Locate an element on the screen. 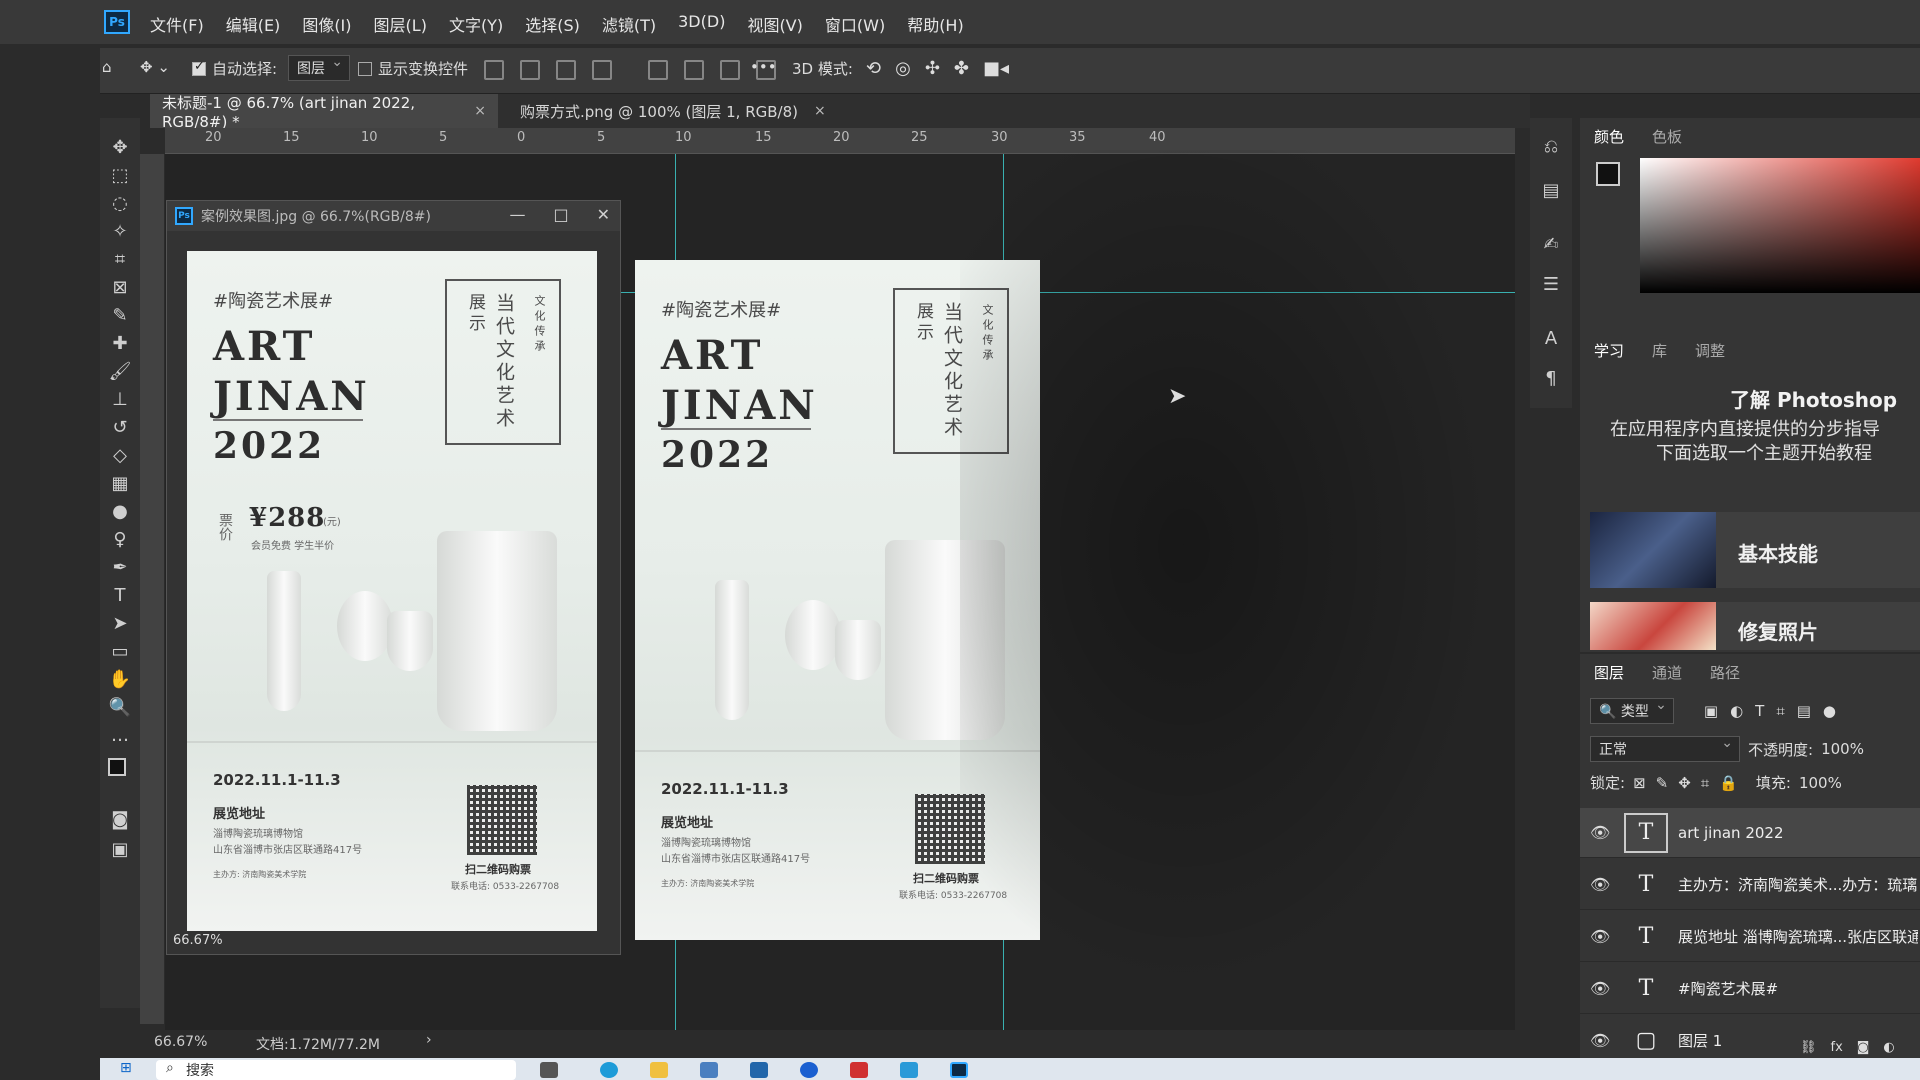 This screenshot has height=1080, width=1920. history-panel-icon: ⎌ is located at coordinates (1551, 147).